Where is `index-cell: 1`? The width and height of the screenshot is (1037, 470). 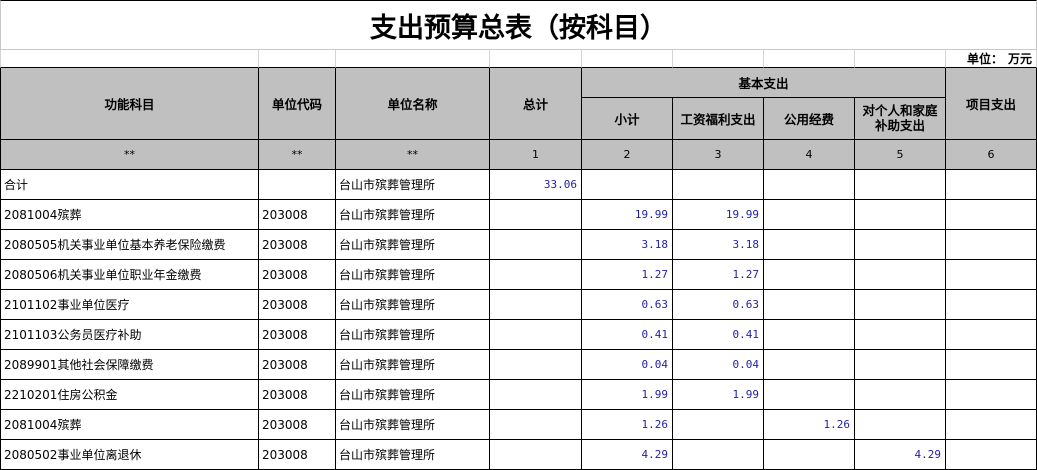
index-cell: 1 is located at coordinates (536, 155).